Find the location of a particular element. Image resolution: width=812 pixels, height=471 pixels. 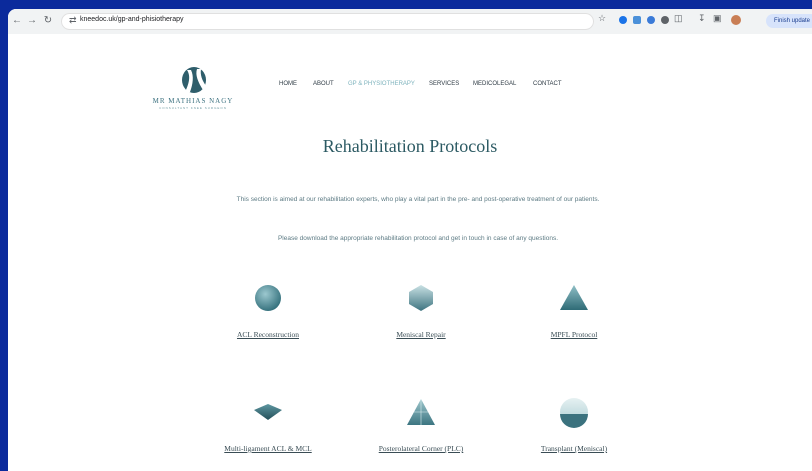

protocol-link: Posterolateral Corner (PLC) is located at coordinates (421, 448).